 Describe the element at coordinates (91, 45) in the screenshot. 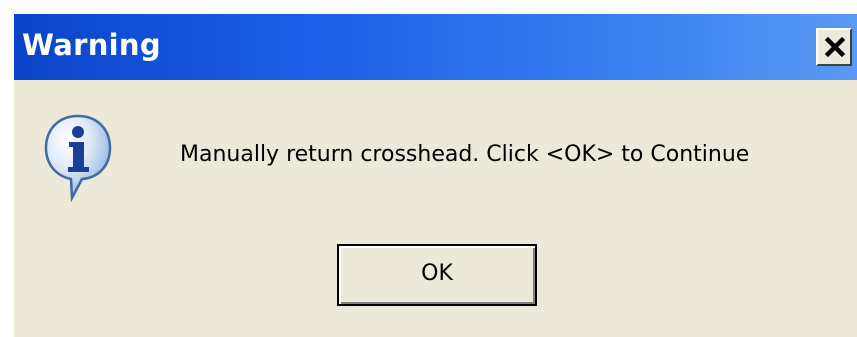

I see `window-title: Warning` at that location.